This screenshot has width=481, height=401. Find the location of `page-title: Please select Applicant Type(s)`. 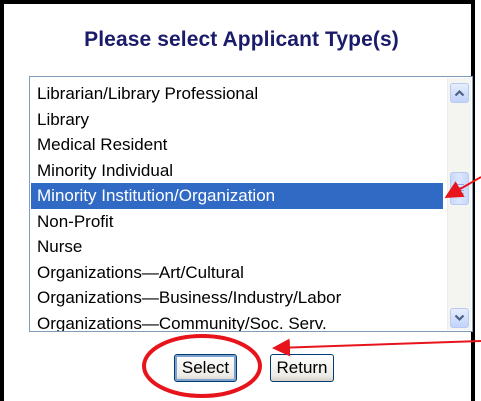

page-title: Please select Applicant Type(s) is located at coordinates (241, 39).